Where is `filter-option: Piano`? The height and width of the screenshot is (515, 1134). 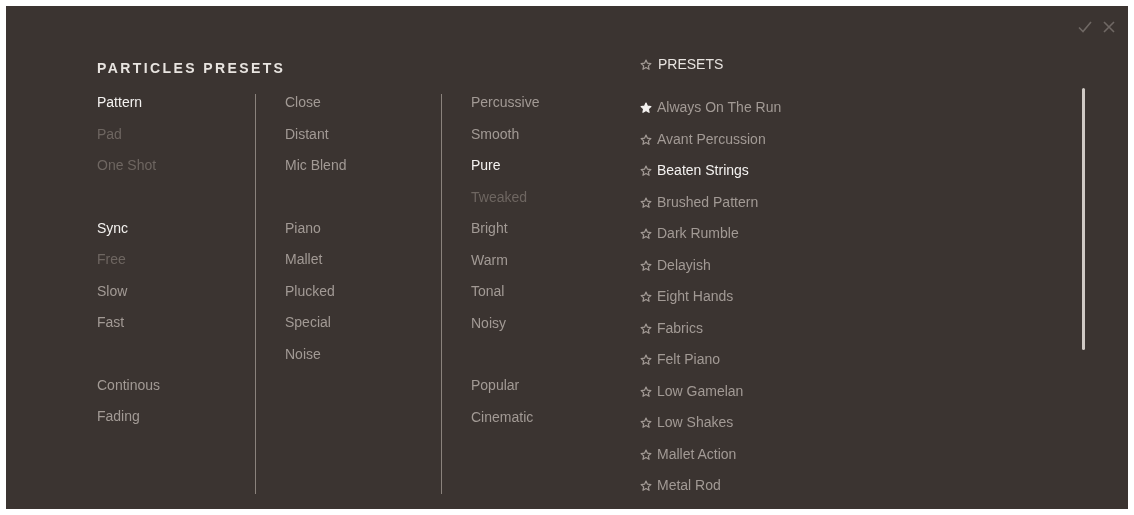 filter-option: Piano is located at coordinates (303, 235).